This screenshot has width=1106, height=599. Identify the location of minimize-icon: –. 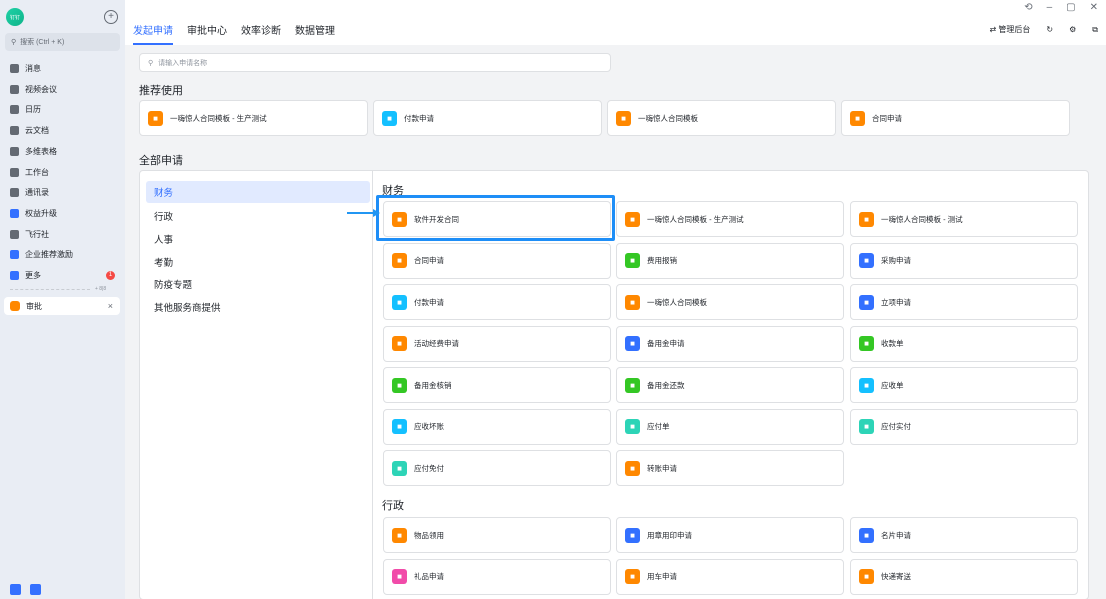
(1050, 7).